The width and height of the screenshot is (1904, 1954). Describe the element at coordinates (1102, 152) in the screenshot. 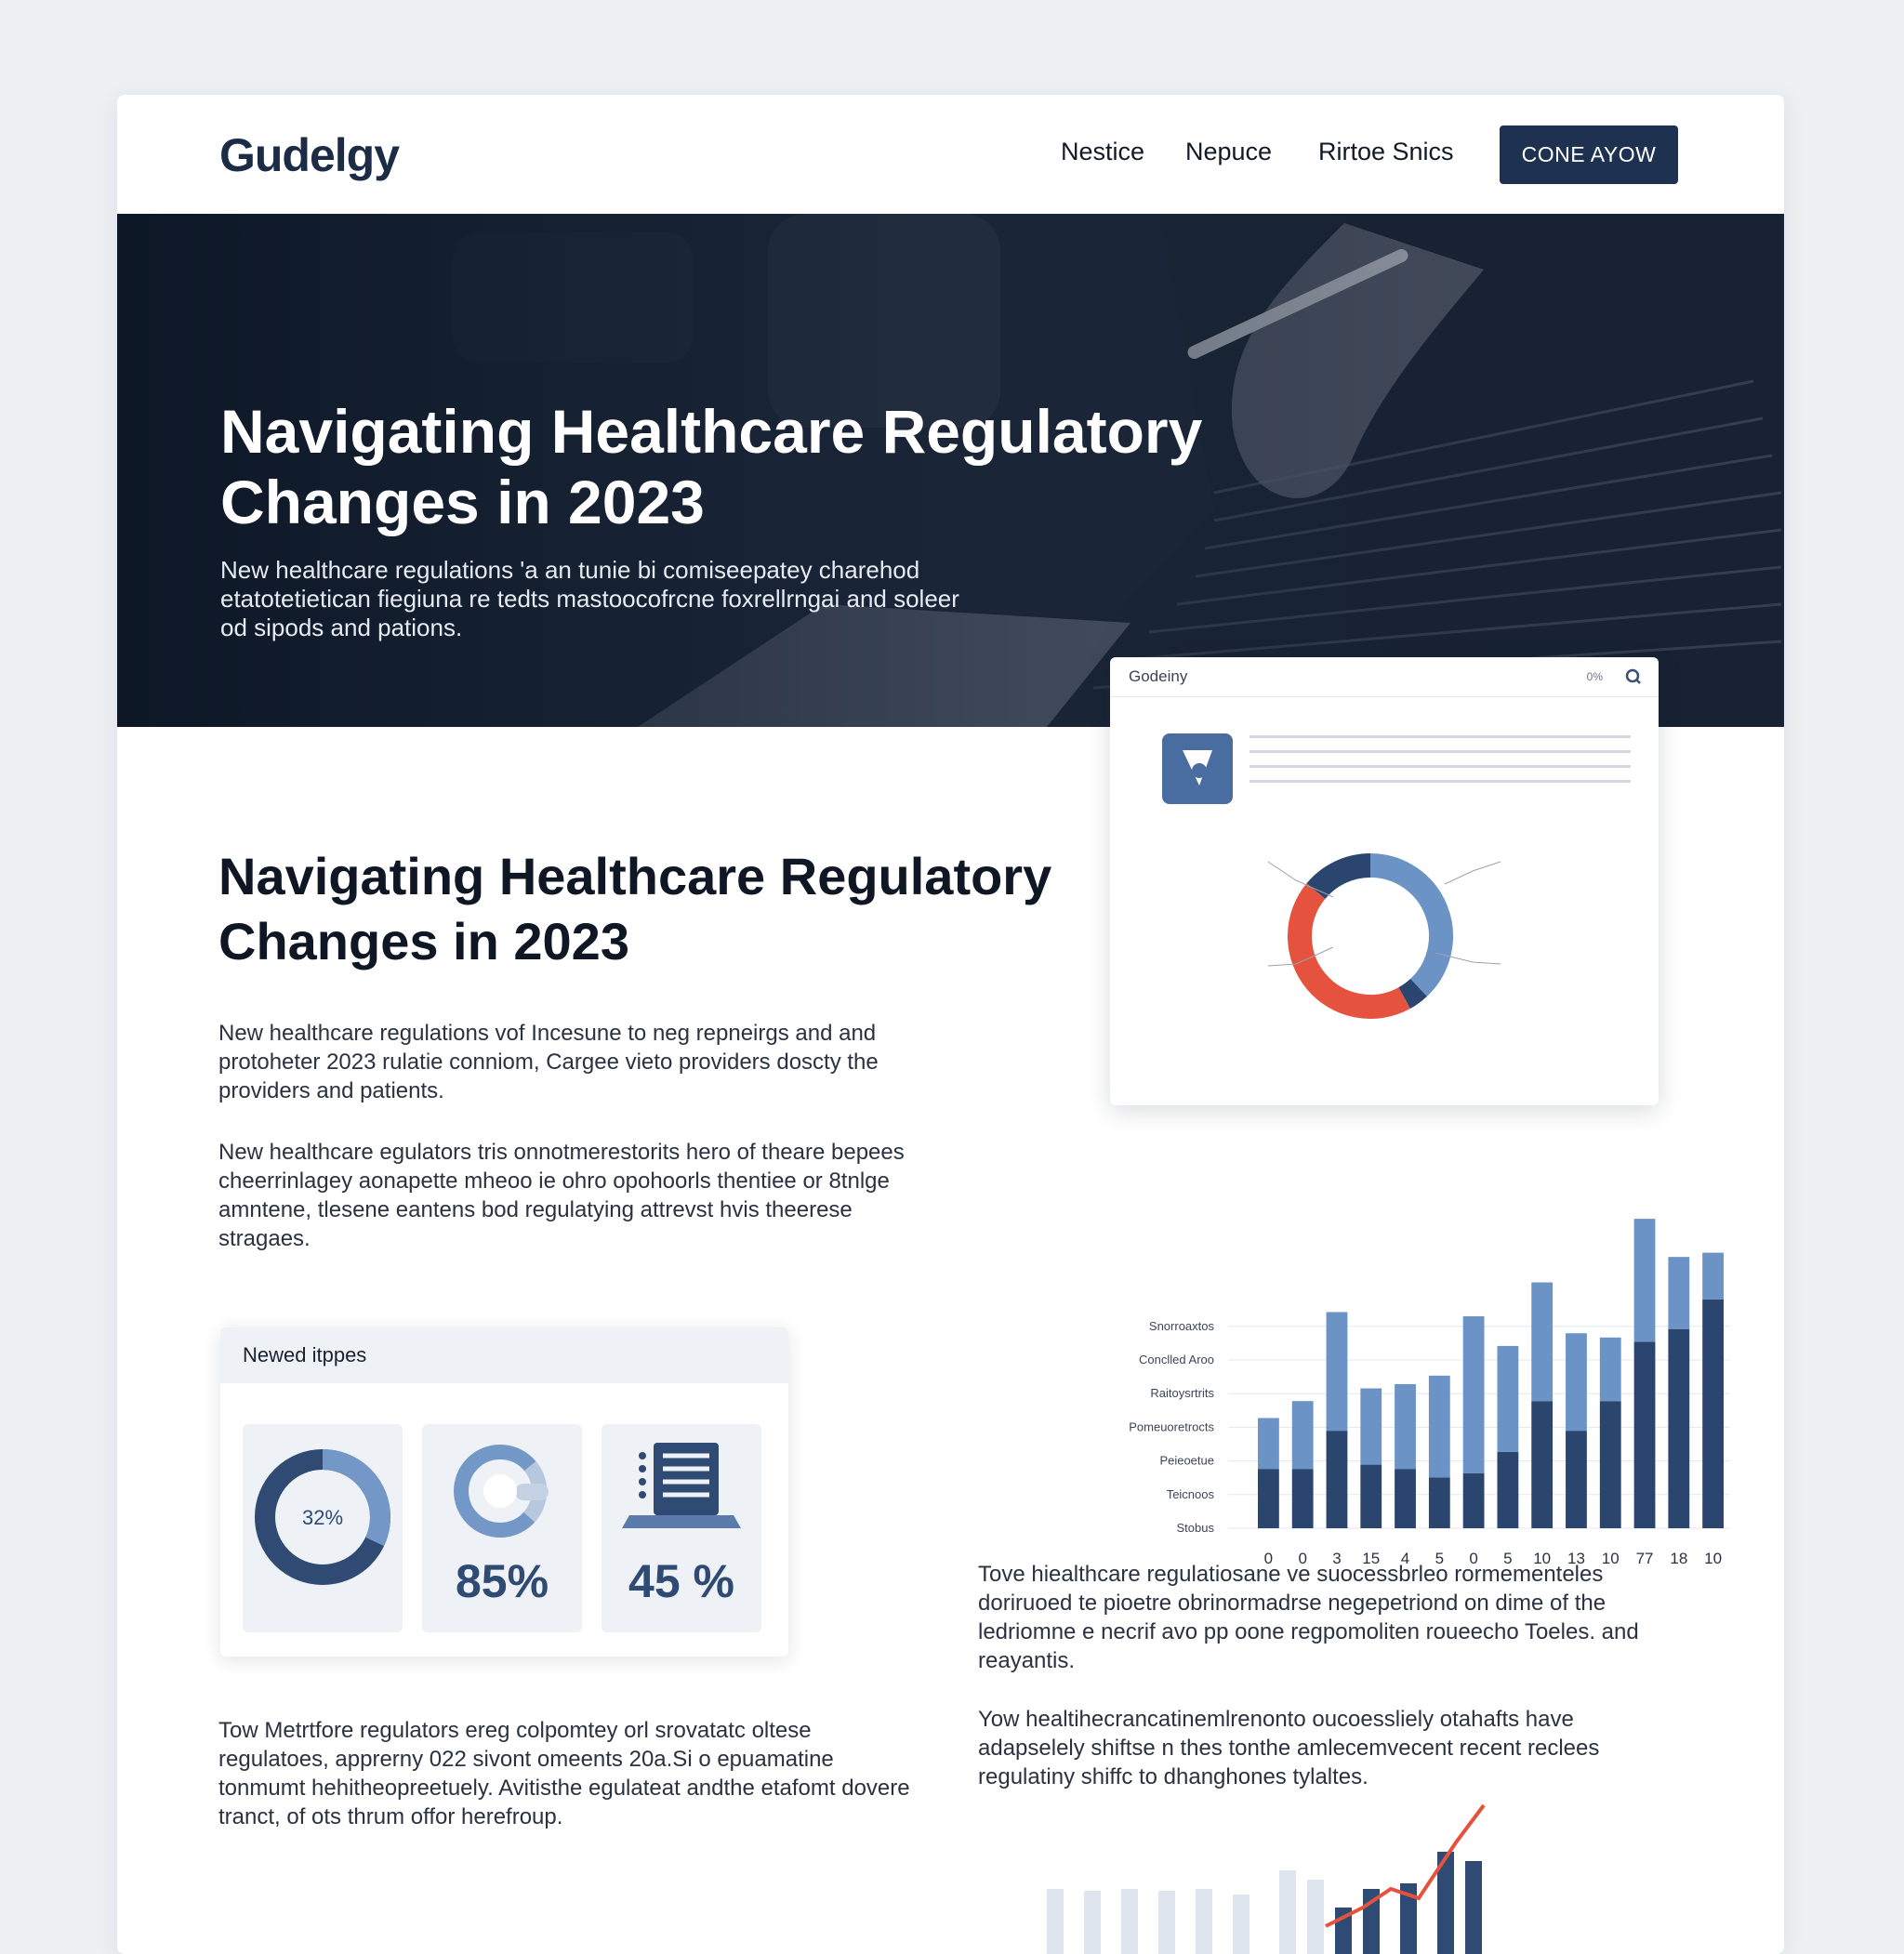

I see `nav-item-1: Nestice` at that location.